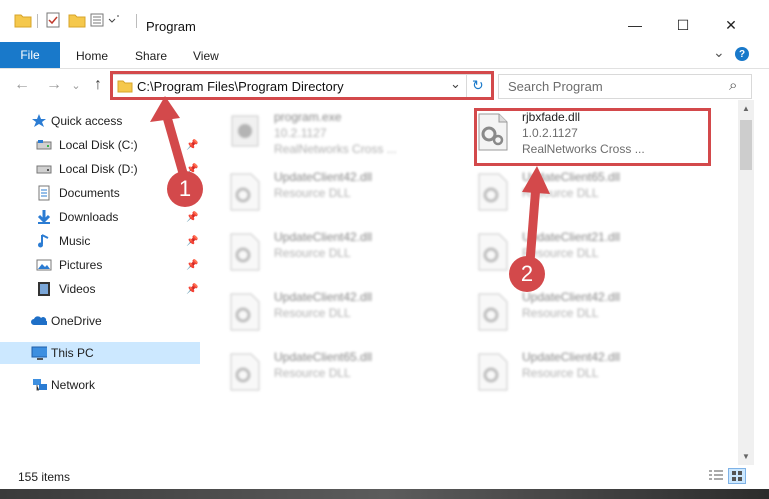 This screenshot has height=499, width=769. I want to click on arrow-1-head, so click(165, 109).